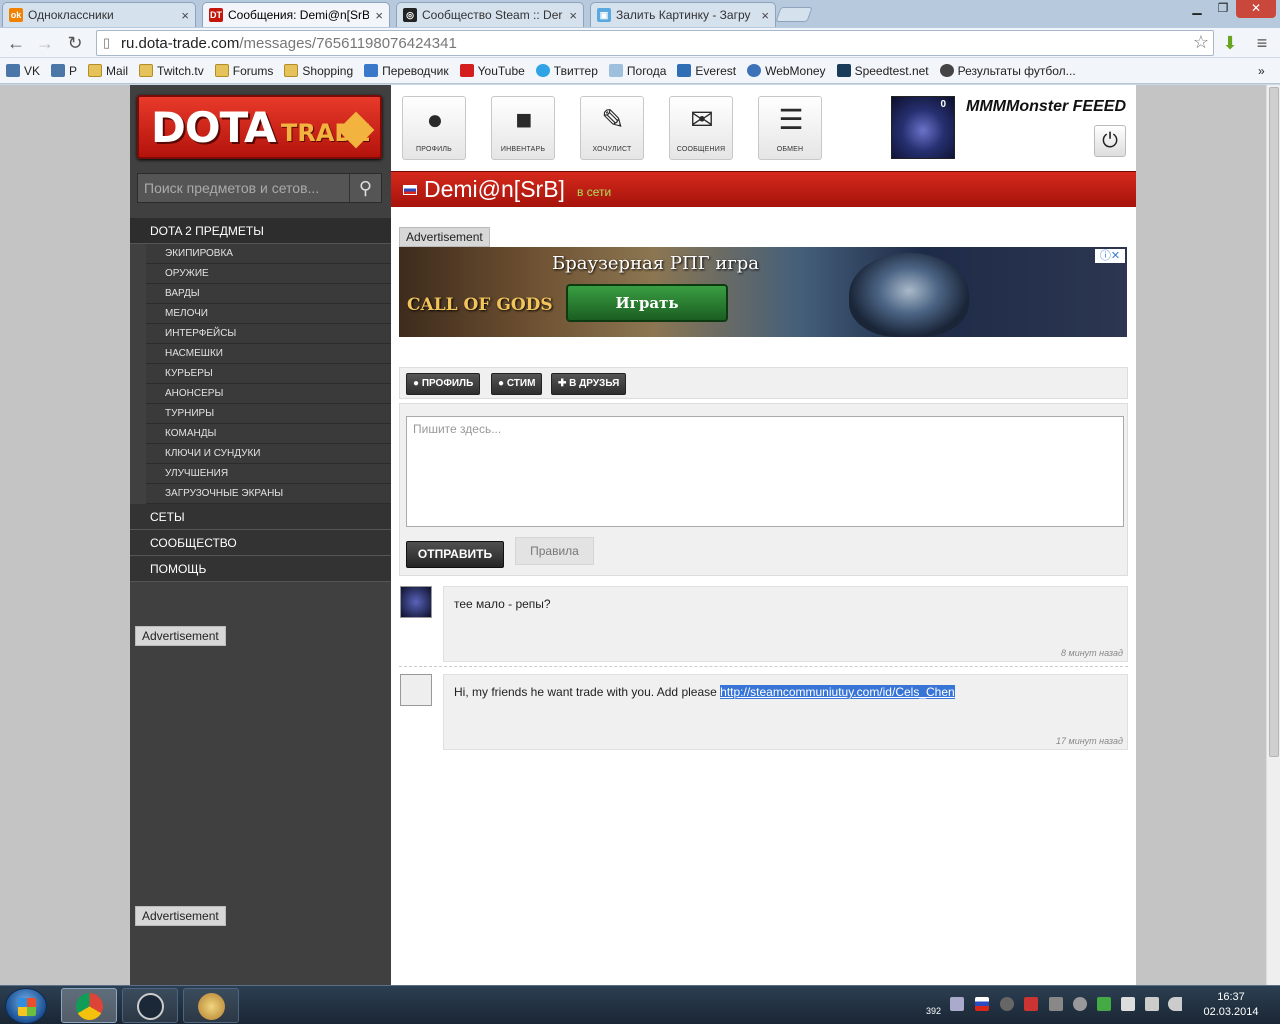  What do you see at coordinates (1128, 1004) in the screenshot?
I see `flag-icon` at bounding box center [1128, 1004].